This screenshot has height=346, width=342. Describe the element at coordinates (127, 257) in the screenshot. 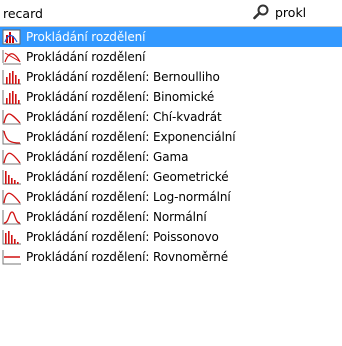

I see `list-item-label: Prokládání rozdělení: Rovnoměrné` at that location.